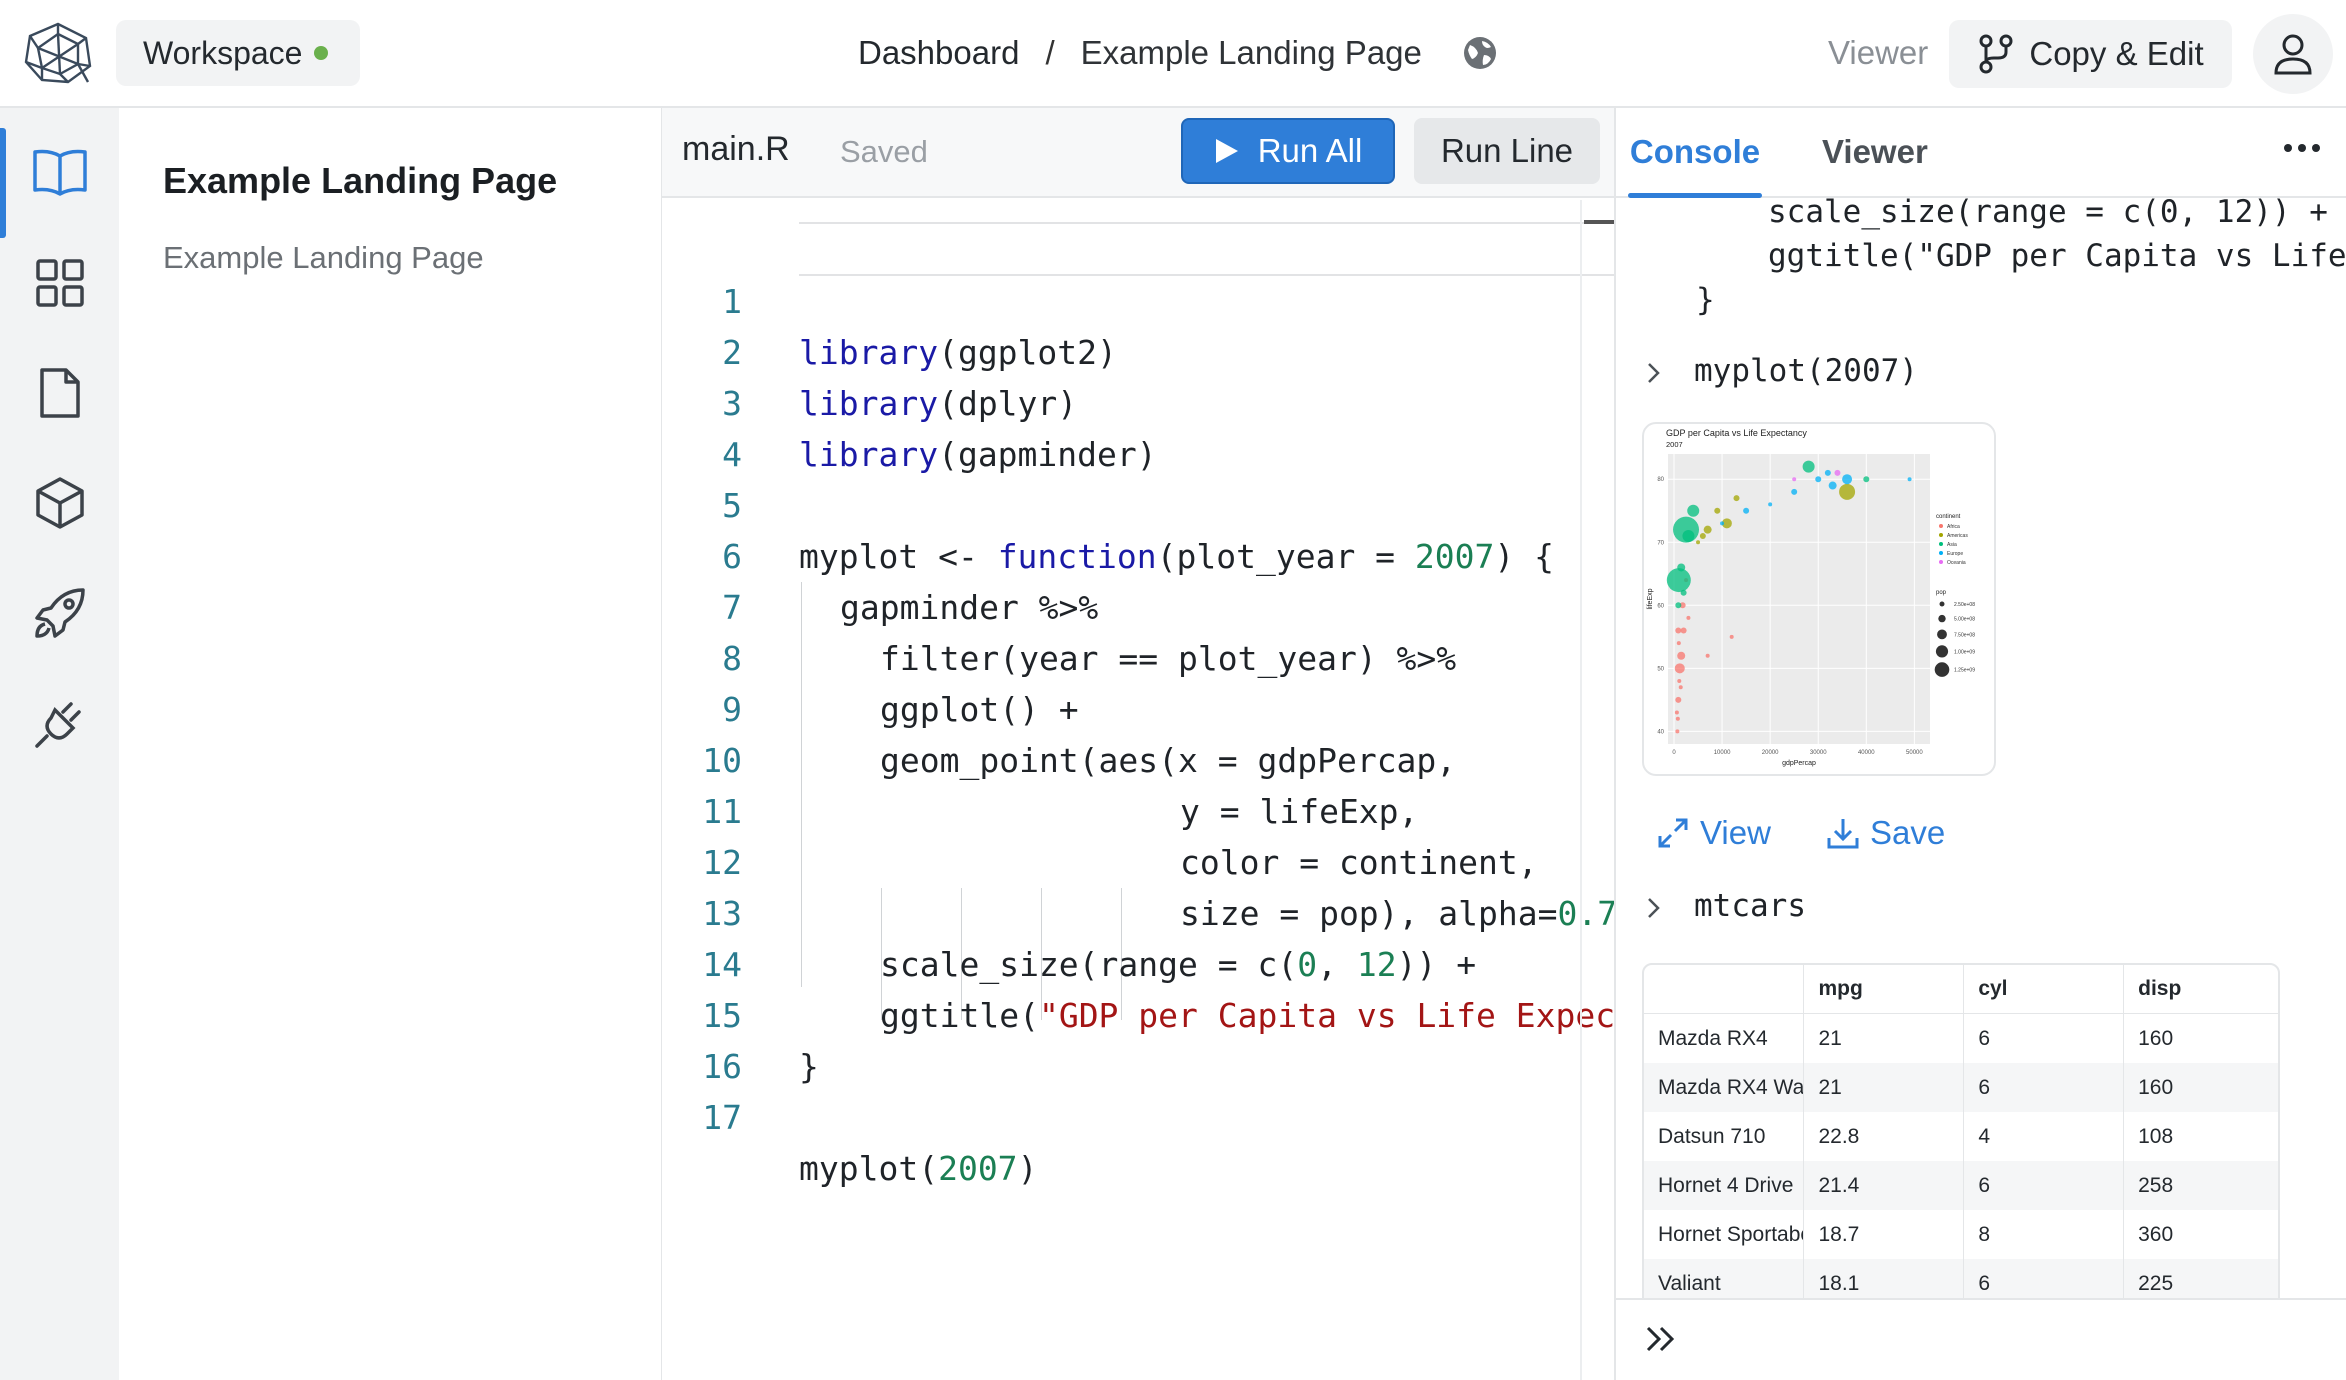 The height and width of the screenshot is (1380, 2346). What do you see at coordinates (1799, 763) in the screenshot?
I see `x-axis-label: gdpPercap` at bounding box center [1799, 763].